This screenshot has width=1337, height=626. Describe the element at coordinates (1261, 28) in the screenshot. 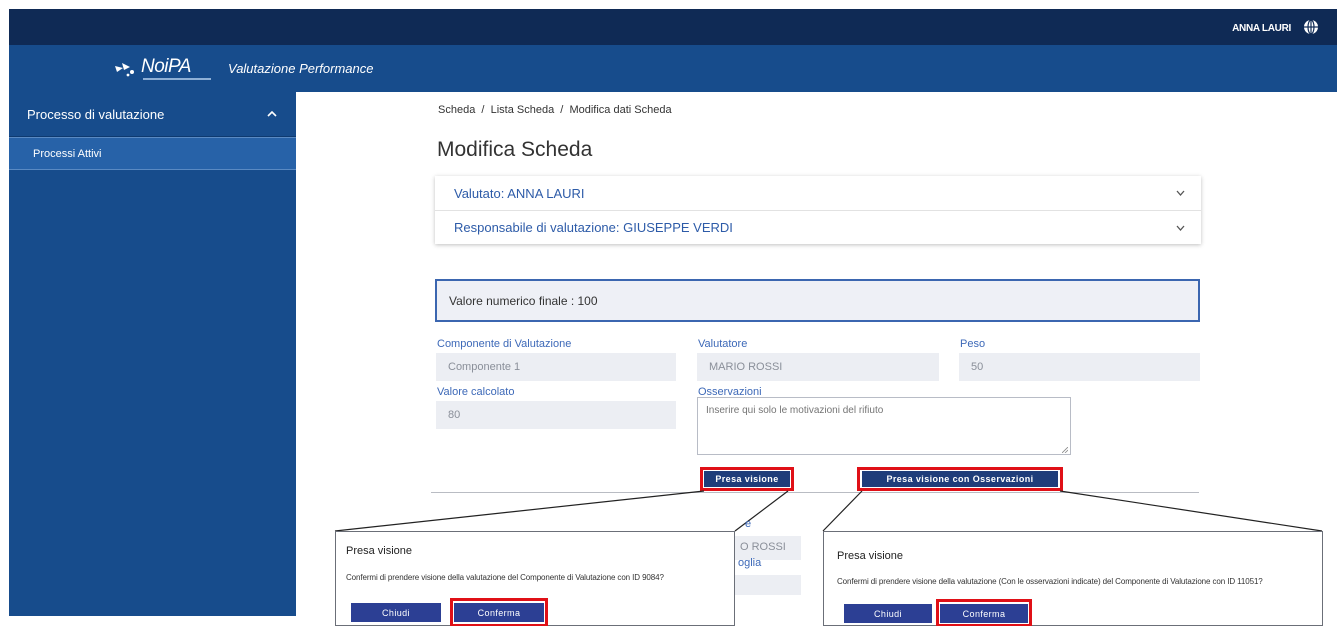

I see `user-name: ANNA LAURI` at that location.